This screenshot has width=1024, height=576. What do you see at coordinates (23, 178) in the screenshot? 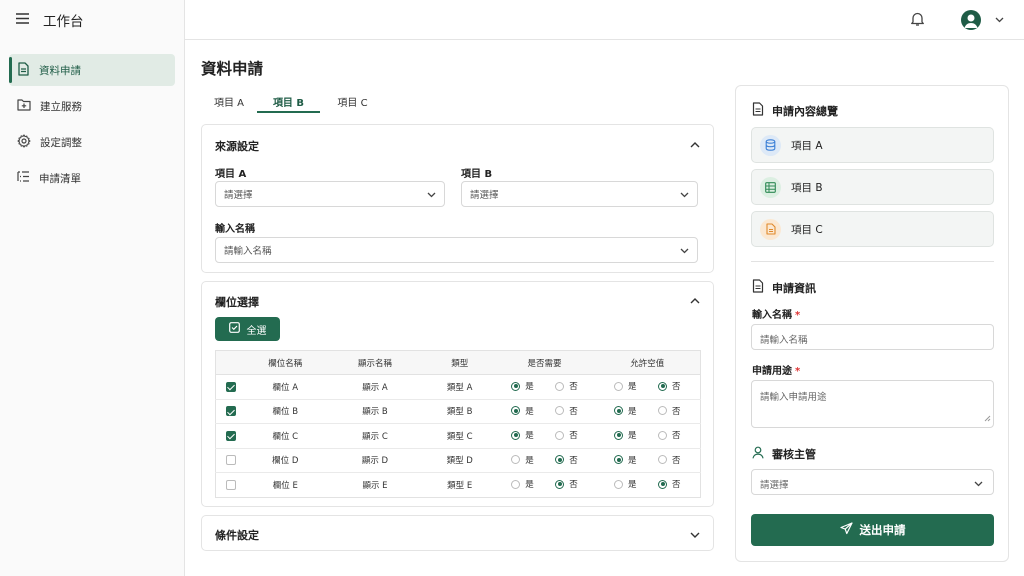
I see `list-icon` at bounding box center [23, 178].